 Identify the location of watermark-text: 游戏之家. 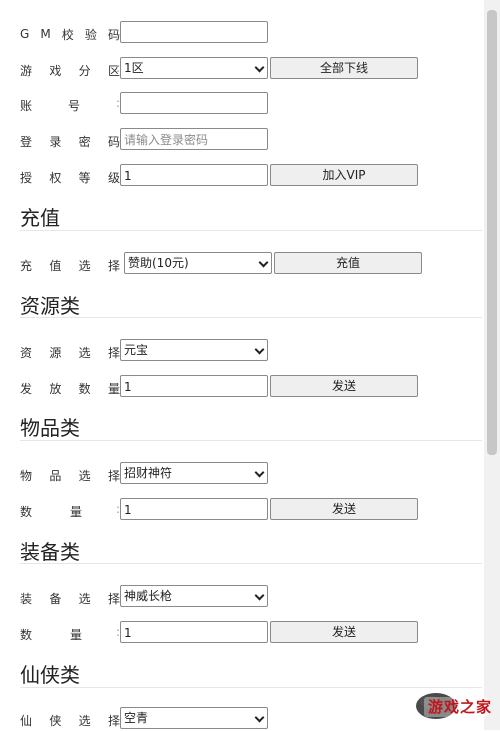
(460, 707).